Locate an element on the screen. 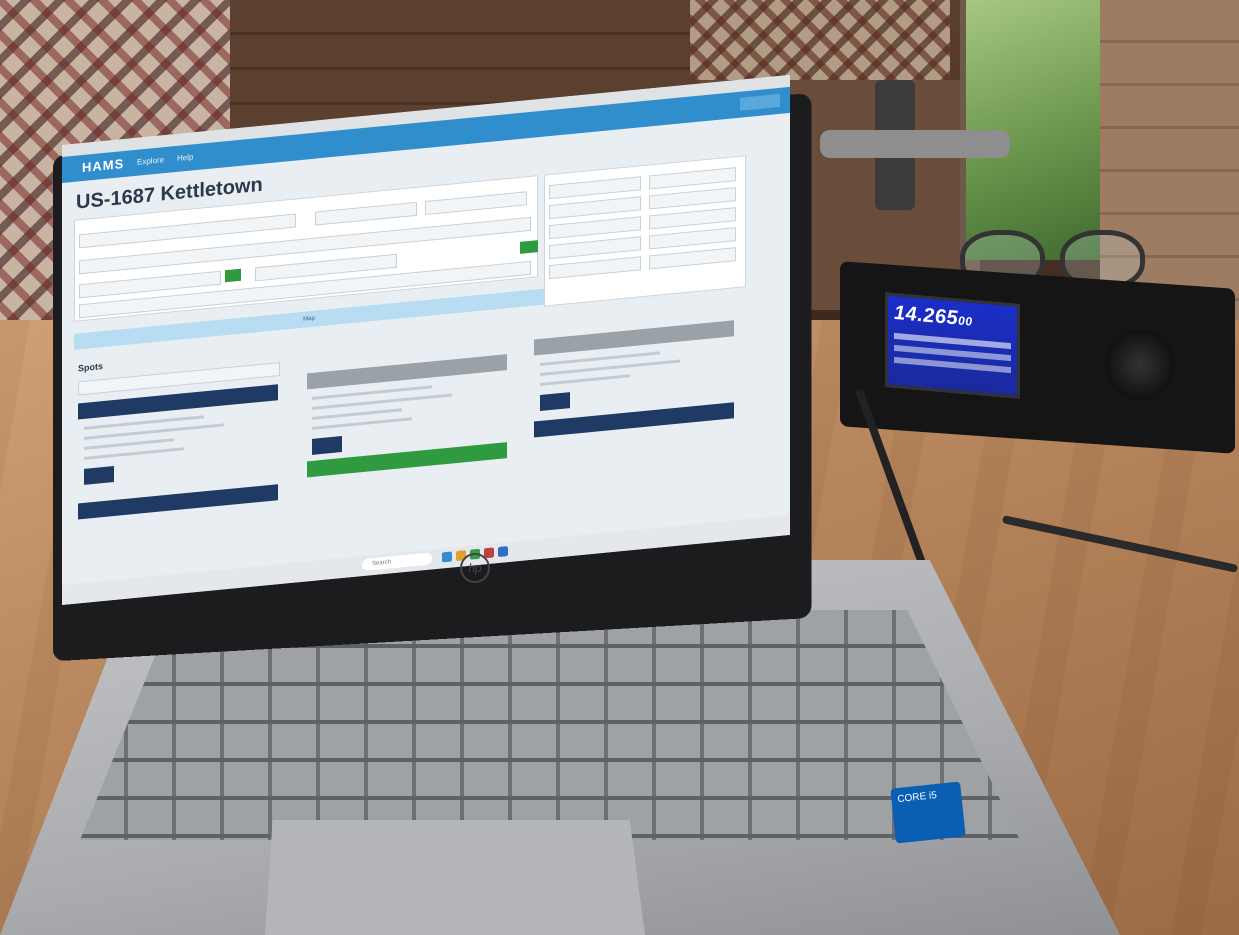 The image size is (1239, 935). details-panel is located at coordinates (645, 231).